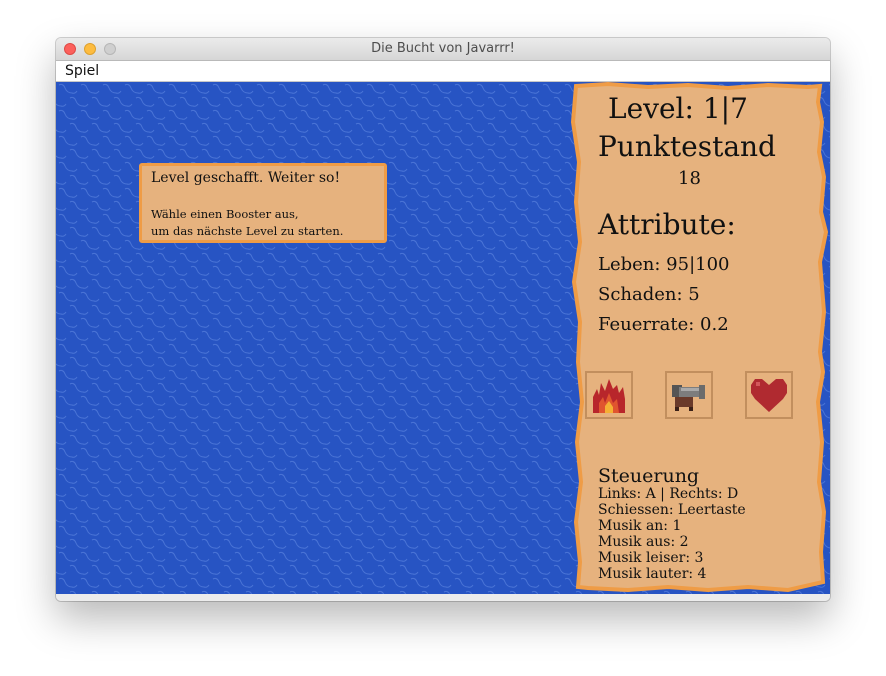  What do you see at coordinates (443, 71) in the screenshot?
I see `menu-bar: Spiel` at bounding box center [443, 71].